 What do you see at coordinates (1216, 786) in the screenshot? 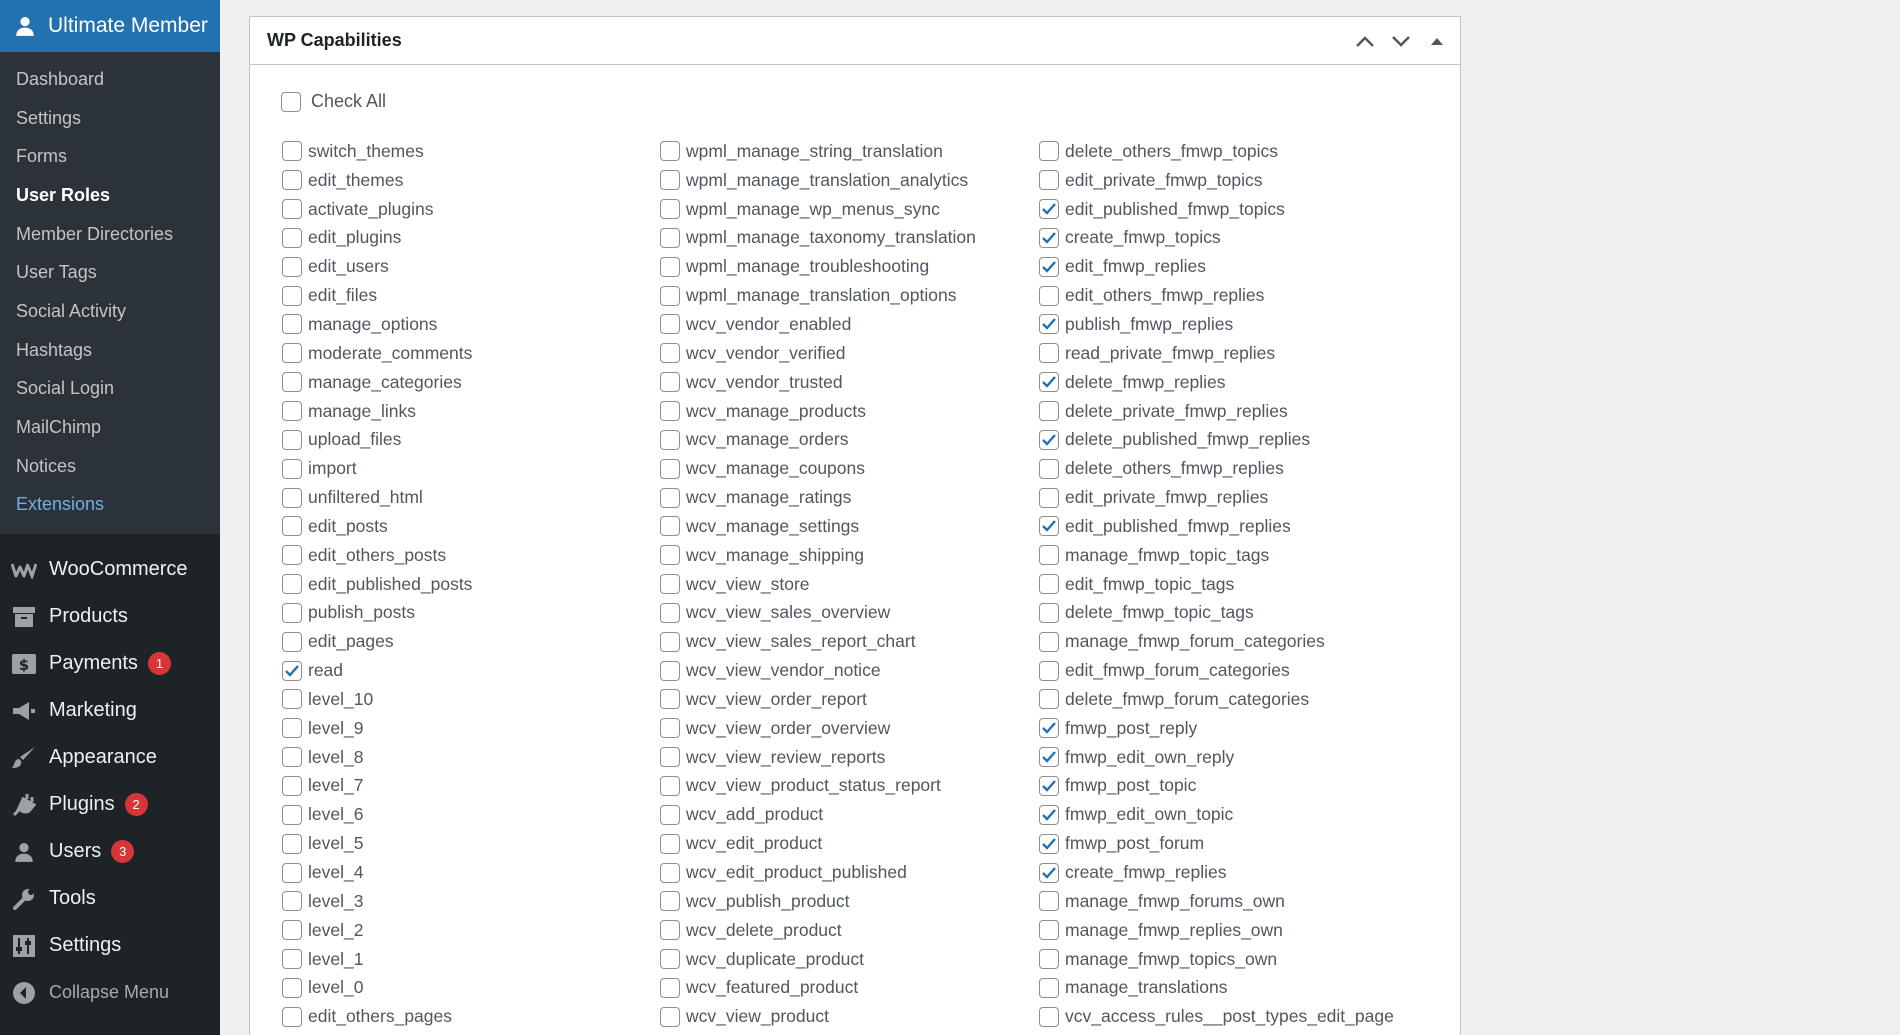
I see `capability-fmwp_post_topic: fmwp_post_topic` at bounding box center [1216, 786].